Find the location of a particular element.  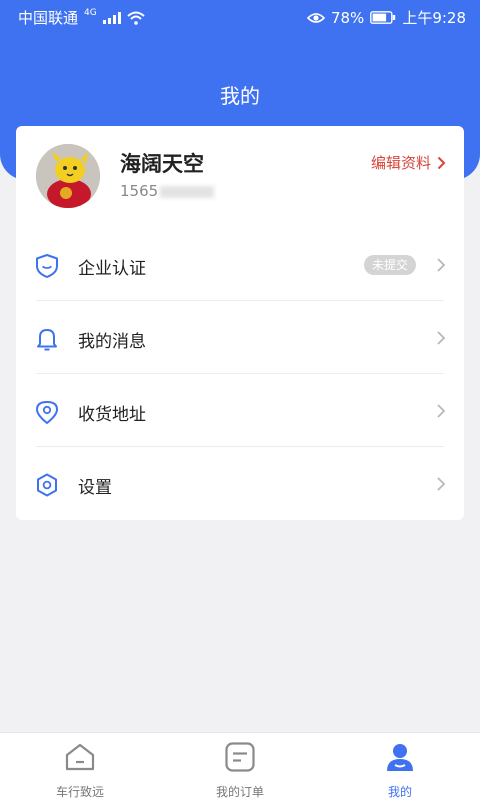

phone-masked-digits is located at coordinates (187, 191).